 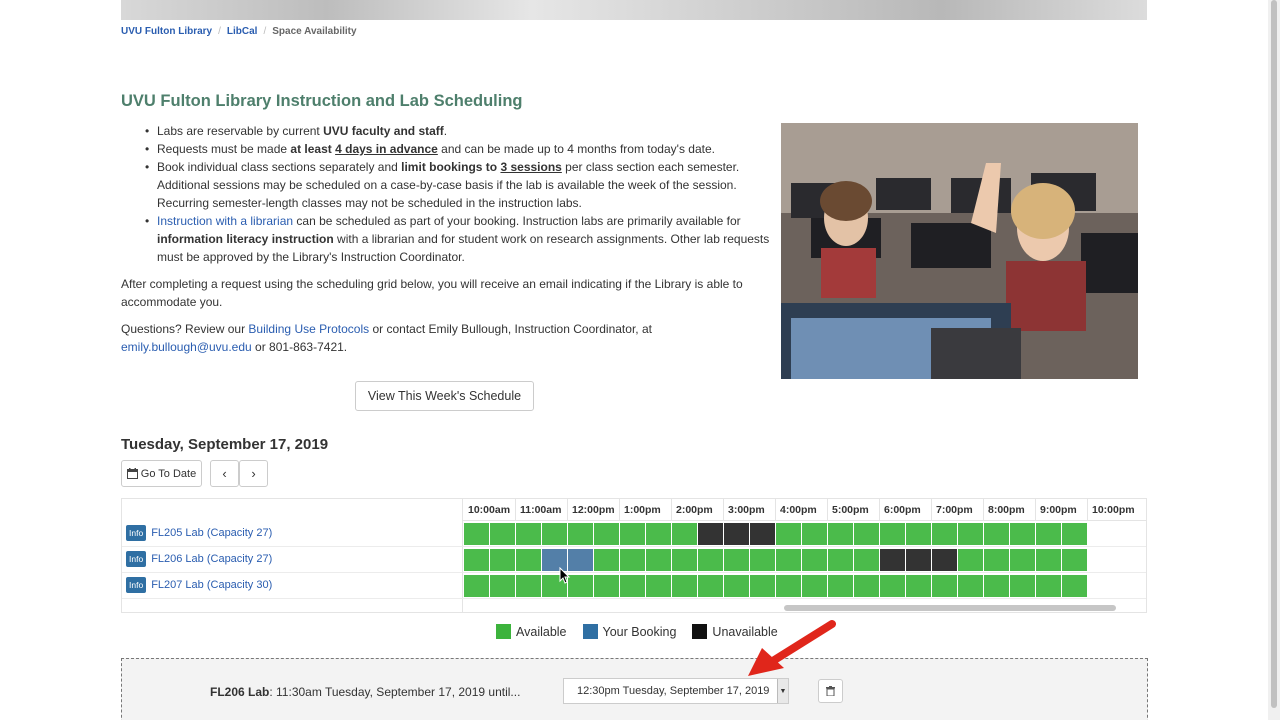 I want to click on next-day-button: ›, so click(x=253, y=473).